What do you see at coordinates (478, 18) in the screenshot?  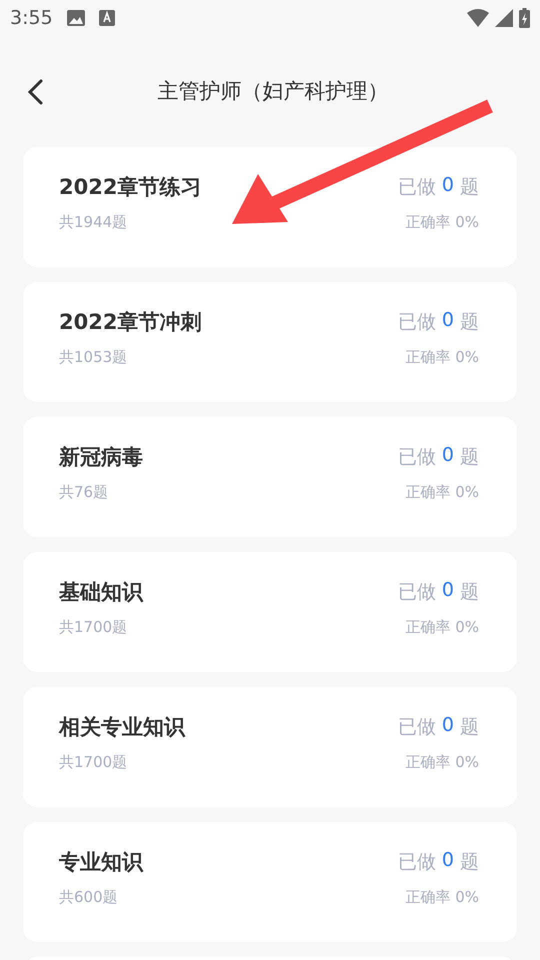 I see `wifi-icon` at bounding box center [478, 18].